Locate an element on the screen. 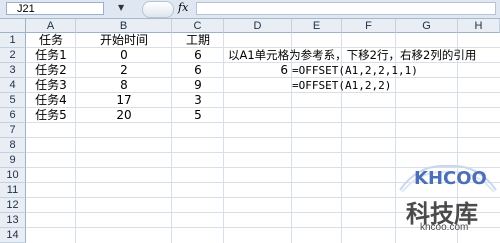  cell-c6: 5 is located at coordinates (198, 115).